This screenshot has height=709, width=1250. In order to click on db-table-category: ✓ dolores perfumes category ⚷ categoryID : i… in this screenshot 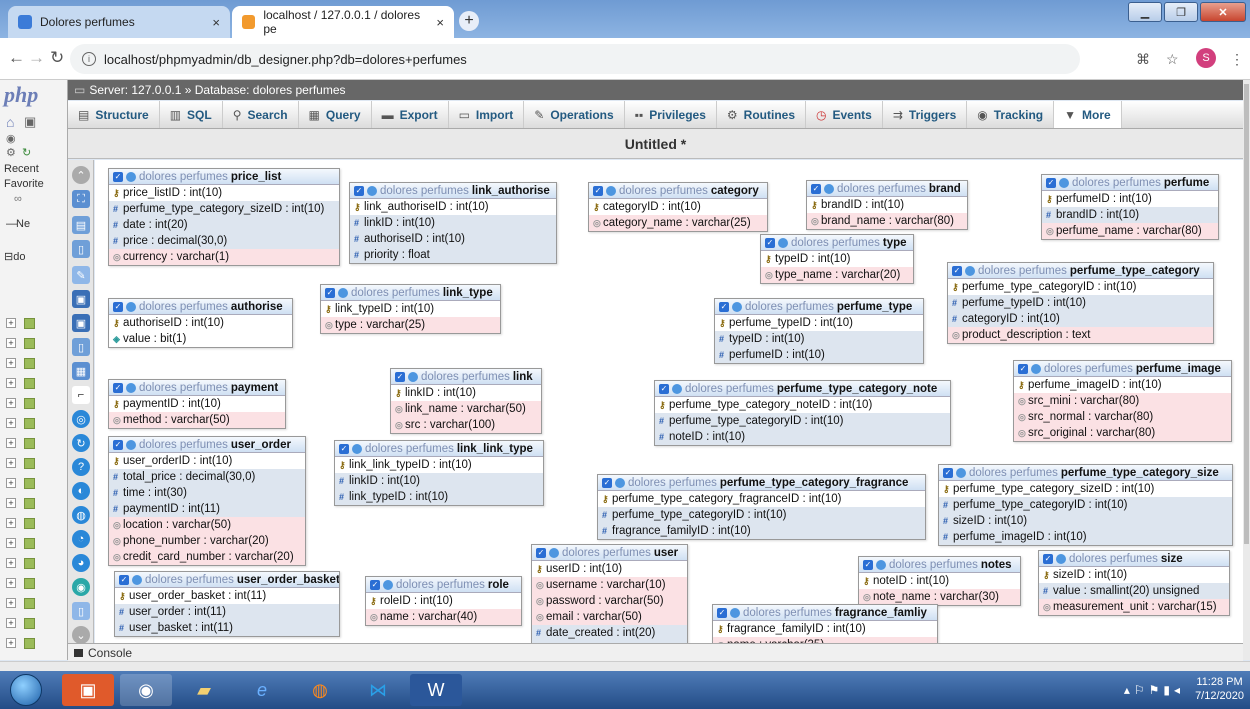, I will do `click(678, 207)`.